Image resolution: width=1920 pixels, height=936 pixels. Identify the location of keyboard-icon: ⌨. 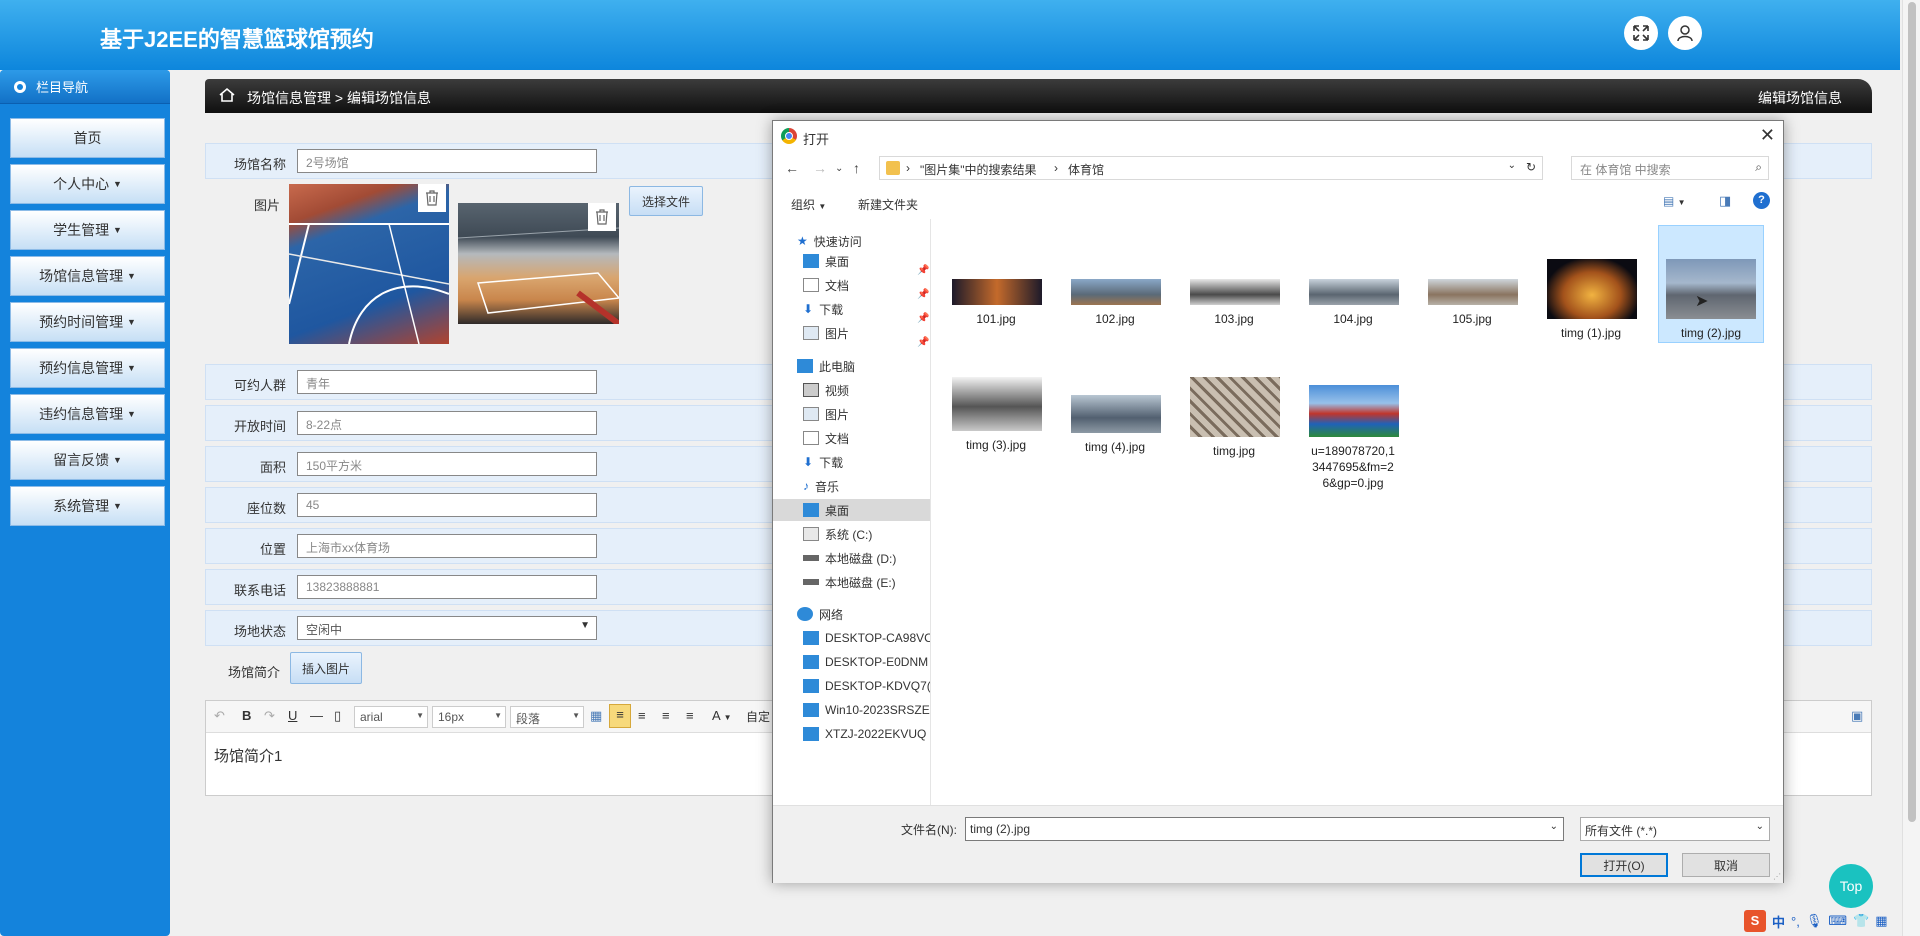
(1837, 921).